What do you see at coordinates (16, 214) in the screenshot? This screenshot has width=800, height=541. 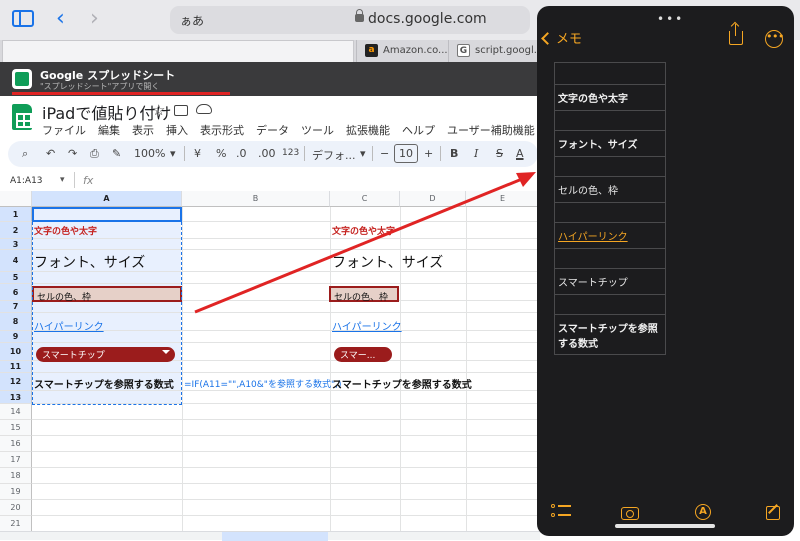 I see `row-header: 1` at bounding box center [16, 214].